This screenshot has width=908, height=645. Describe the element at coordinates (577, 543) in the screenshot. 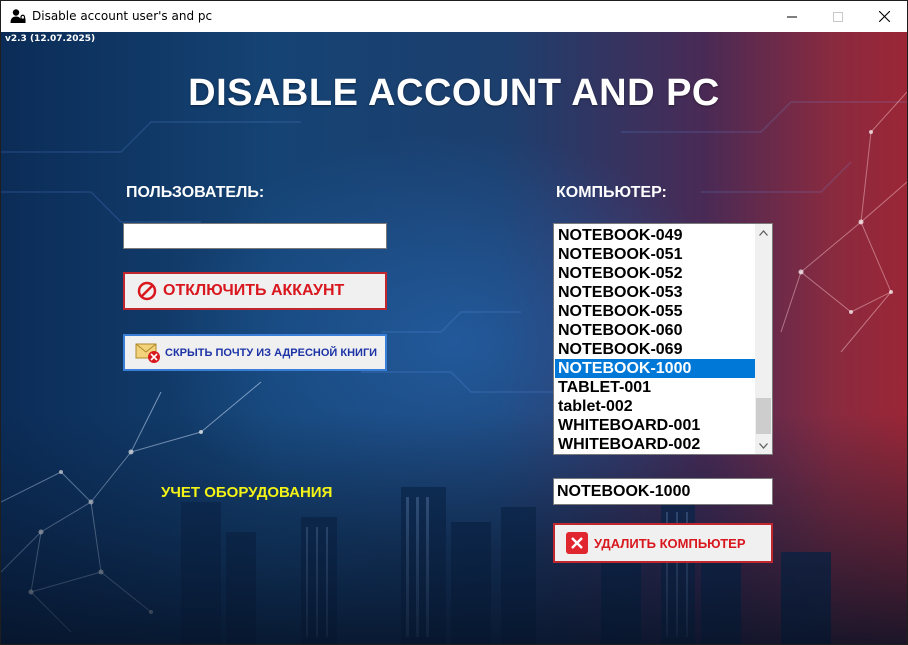

I see `delete-x-icon` at that location.